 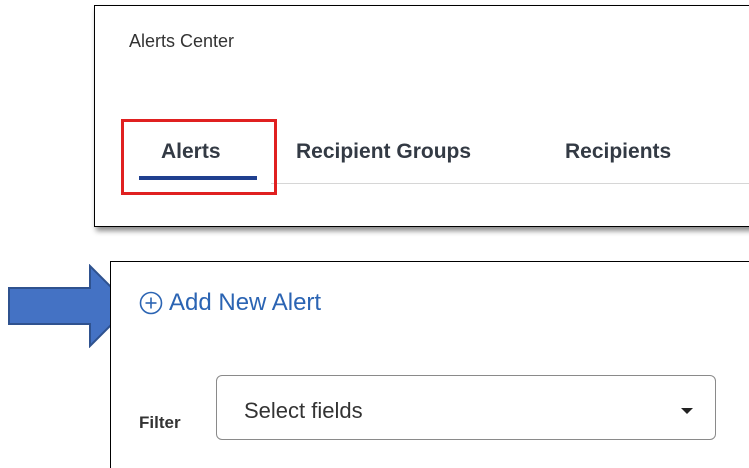 What do you see at coordinates (510, 183) in the screenshot?
I see `tab-bar-divider` at bounding box center [510, 183].